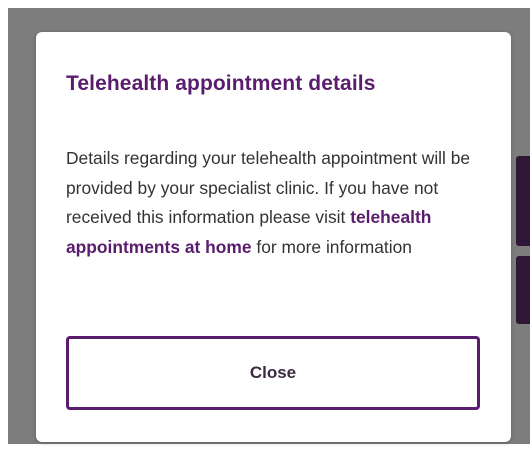 The image size is (530, 452). Describe the element at coordinates (273, 373) in the screenshot. I see `close-button: Close` at that location.